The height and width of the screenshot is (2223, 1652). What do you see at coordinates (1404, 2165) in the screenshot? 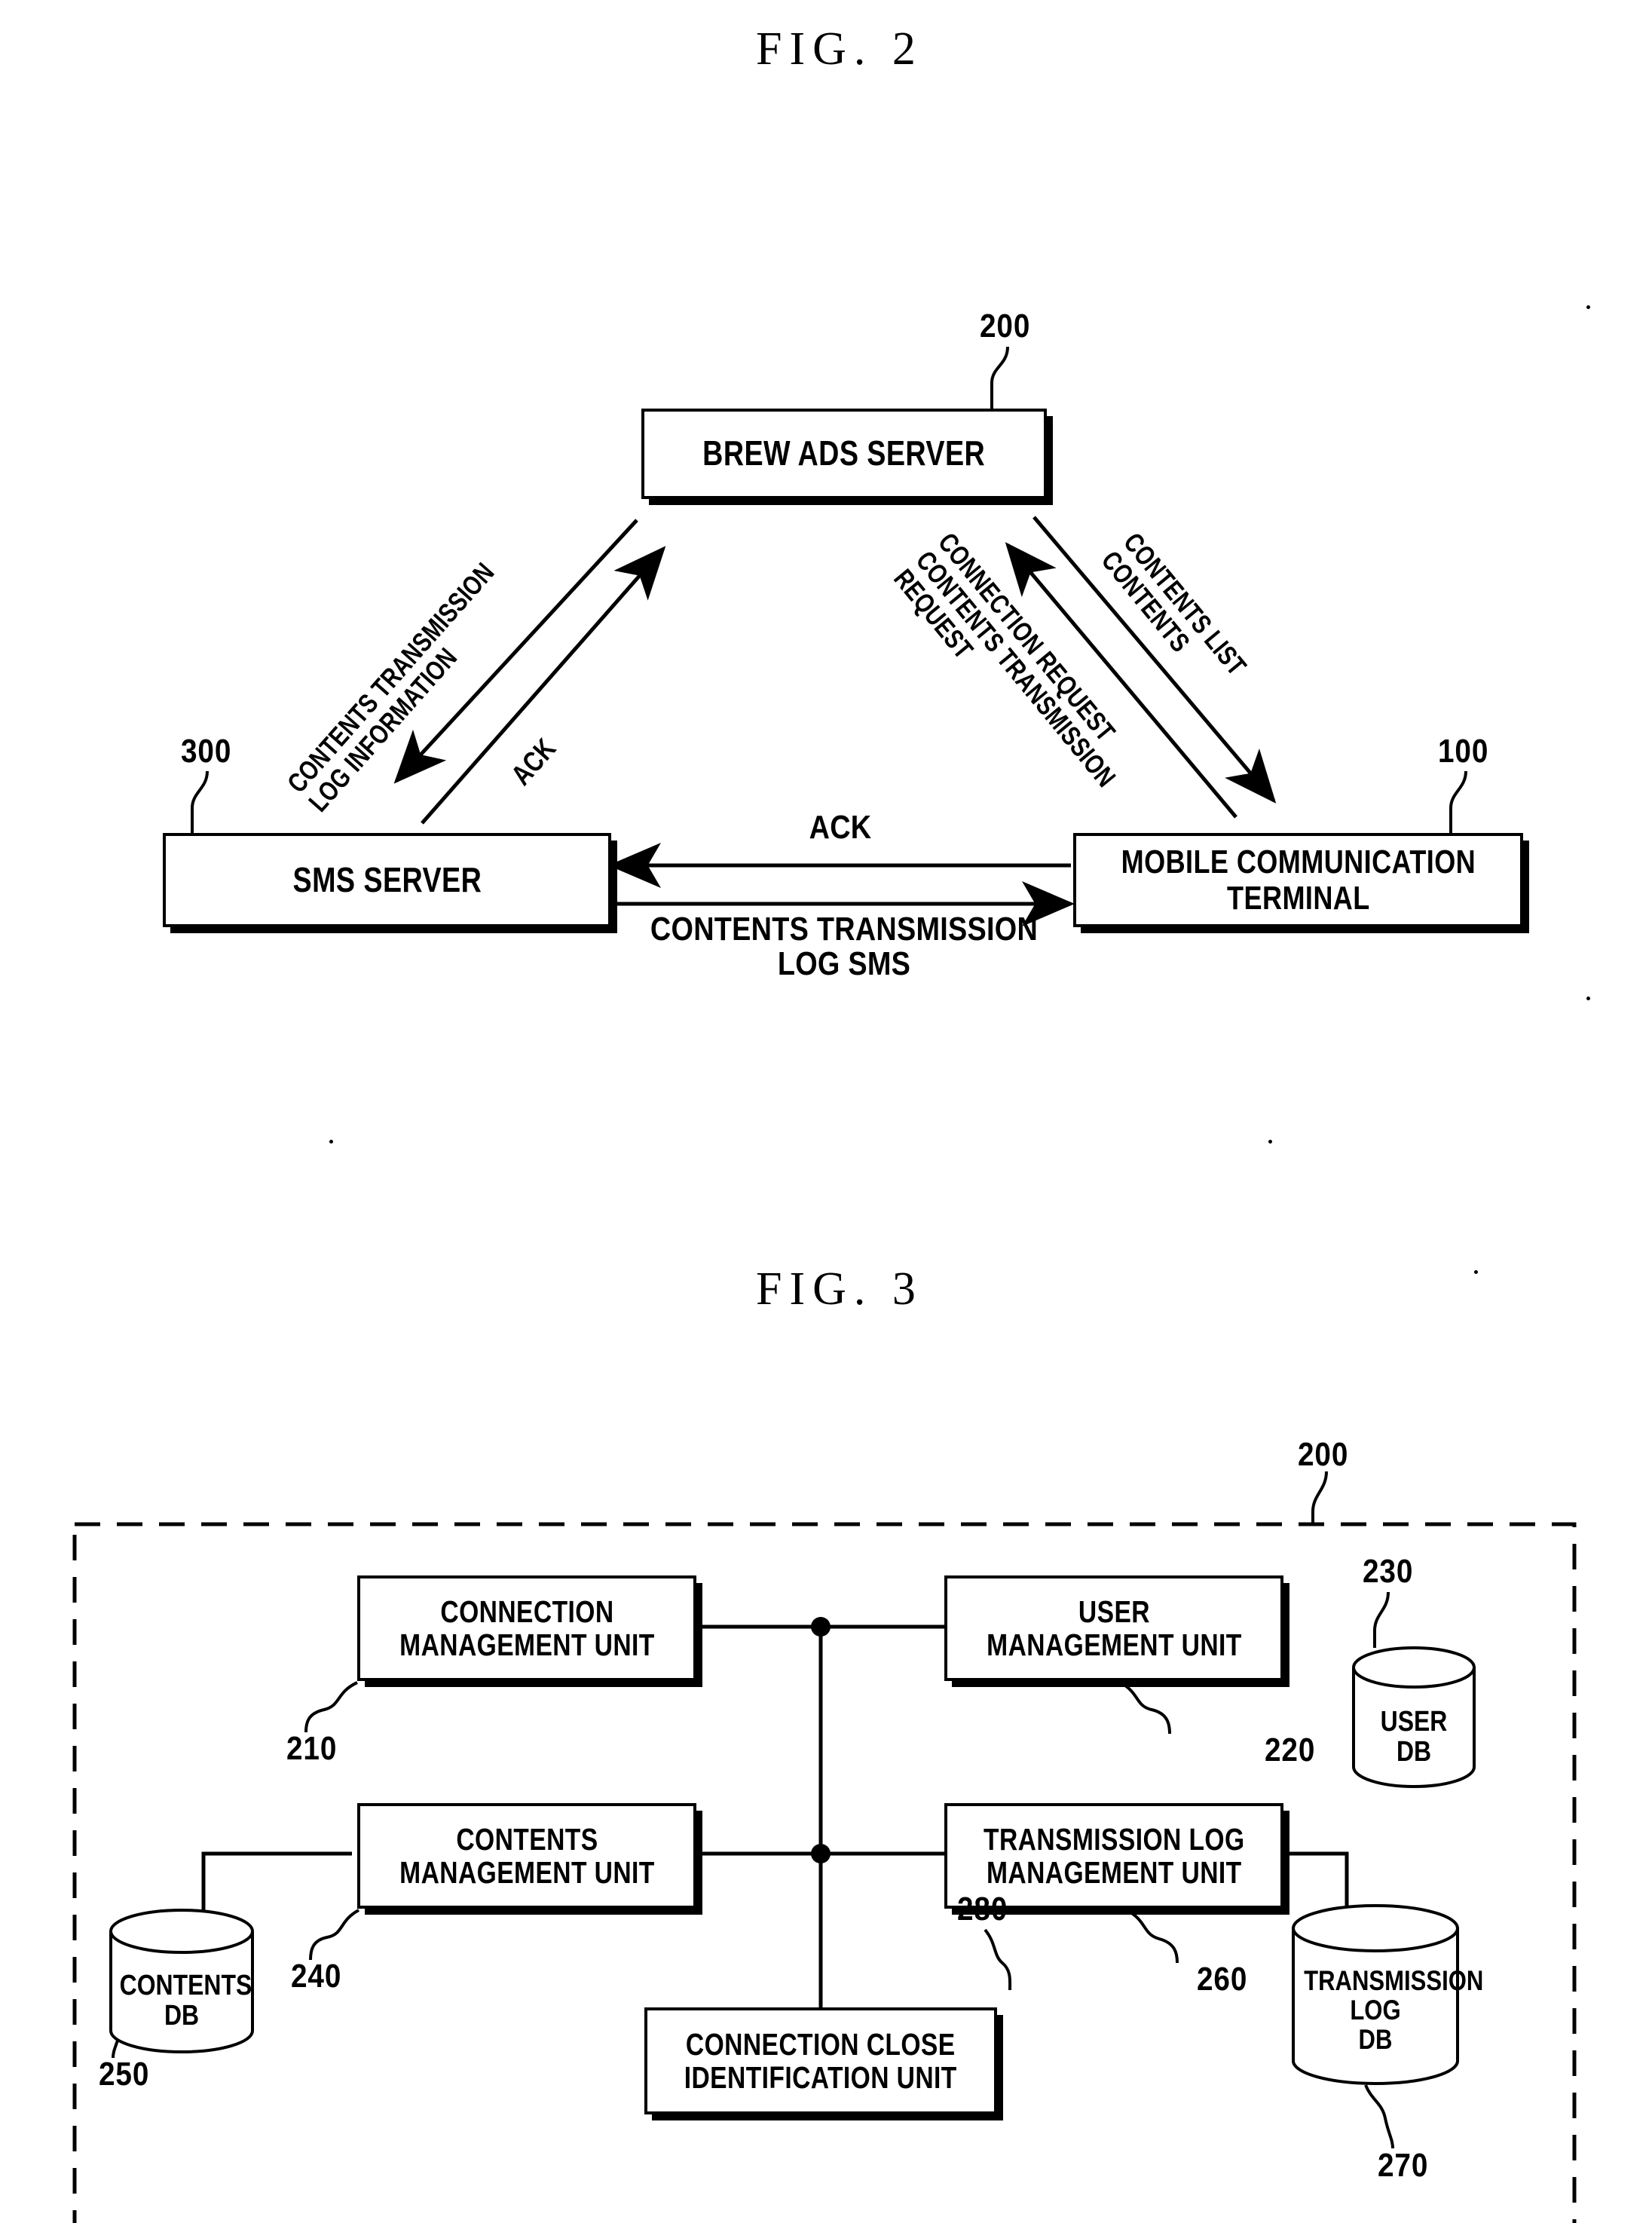
I see `ref-270: 270` at bounding box center [1404, 2165].